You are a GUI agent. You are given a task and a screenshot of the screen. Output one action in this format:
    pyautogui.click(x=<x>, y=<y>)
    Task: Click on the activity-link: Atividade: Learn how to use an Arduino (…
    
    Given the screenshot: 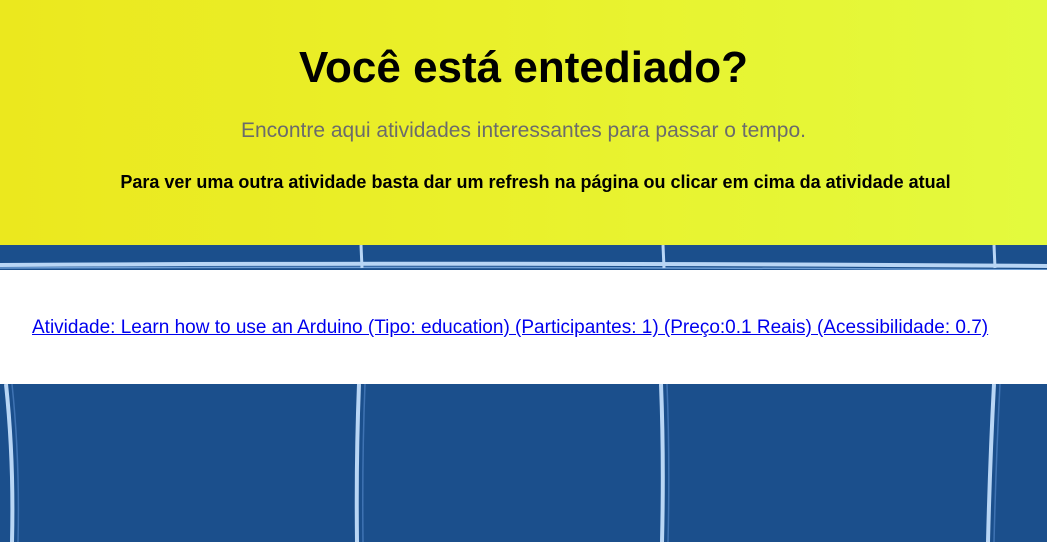 What is the action you would take?
    pyautogui.click(x=510, y=328)
    